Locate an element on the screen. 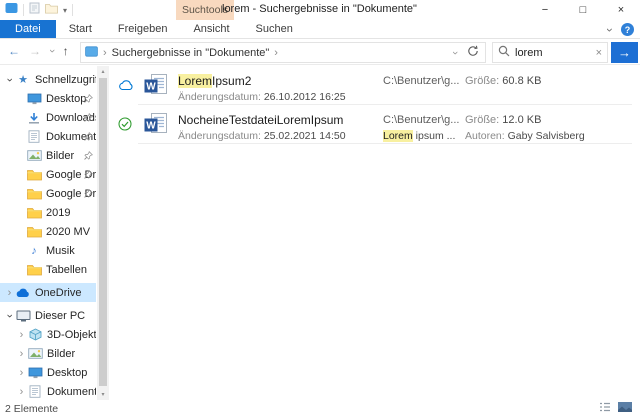 The width and height of the screenshot is (640, 417). tab-ansicht: Ansicht is located at coordinates (211, 29).